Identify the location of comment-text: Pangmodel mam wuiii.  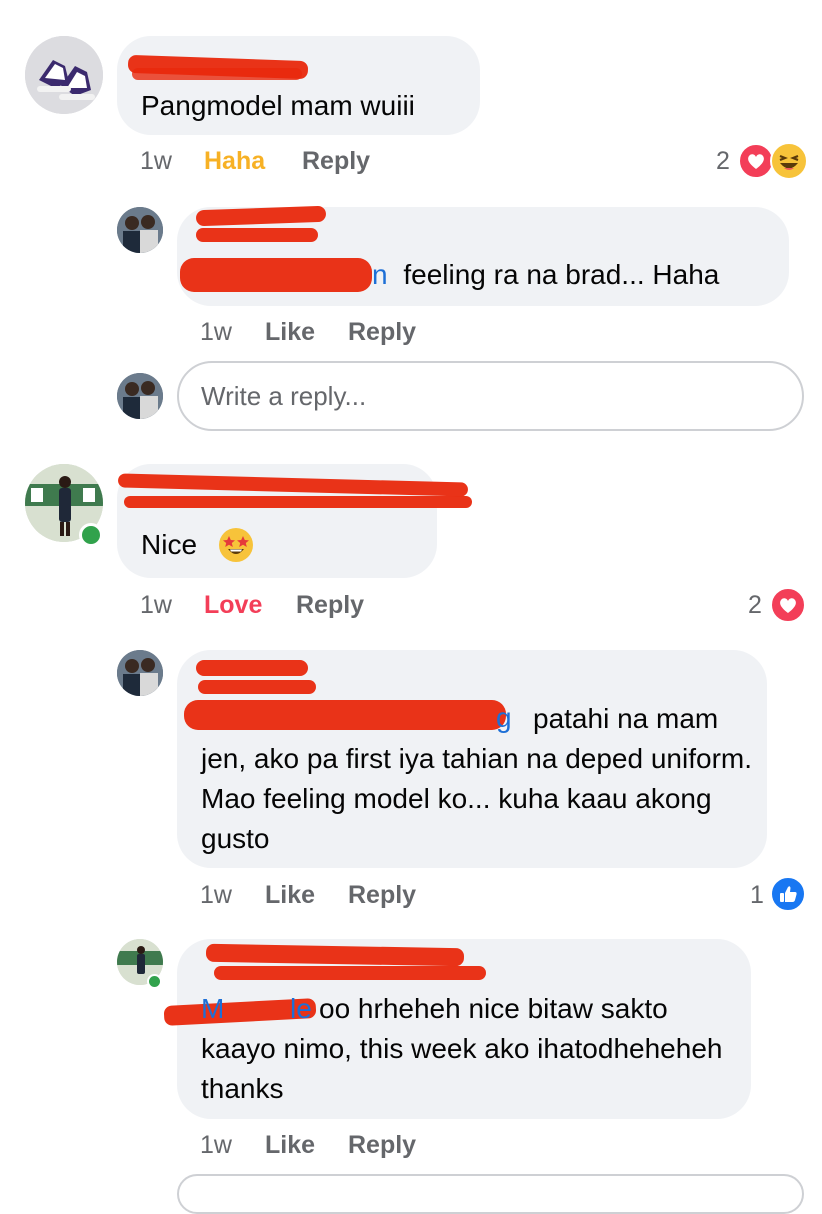
(278, 105).